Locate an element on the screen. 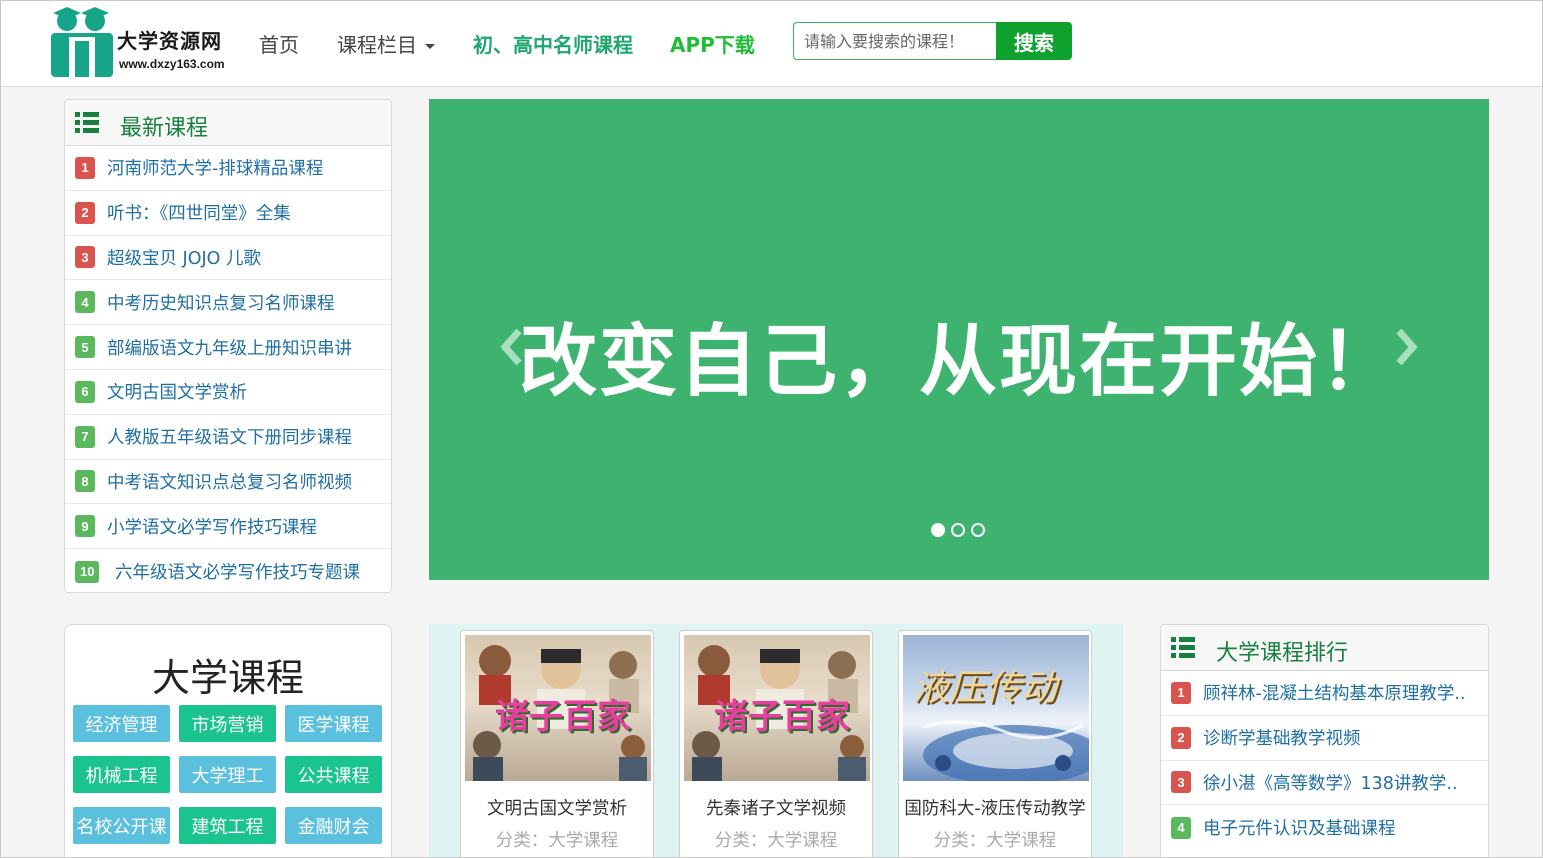 The width and height of the screenshot is (1543, 858). category-button: 医学课程 is located at coordinates (333, 723).